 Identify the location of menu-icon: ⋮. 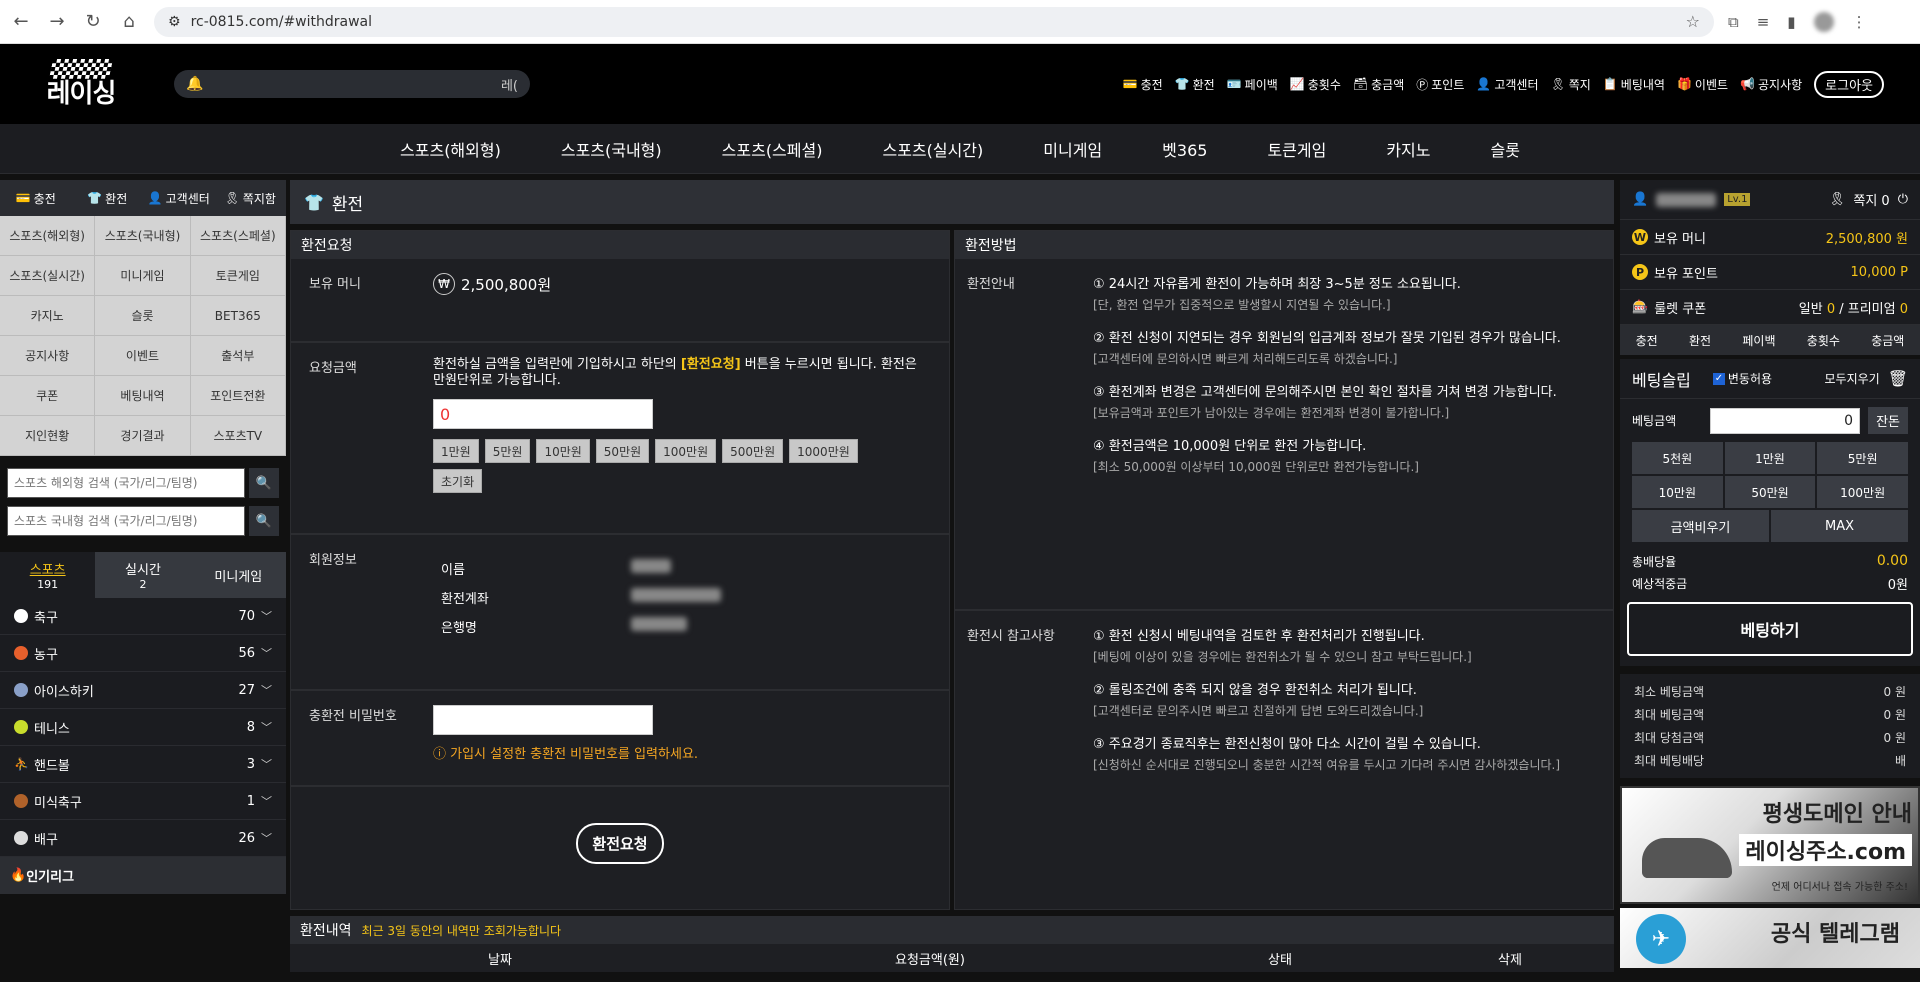
(1859, 22).